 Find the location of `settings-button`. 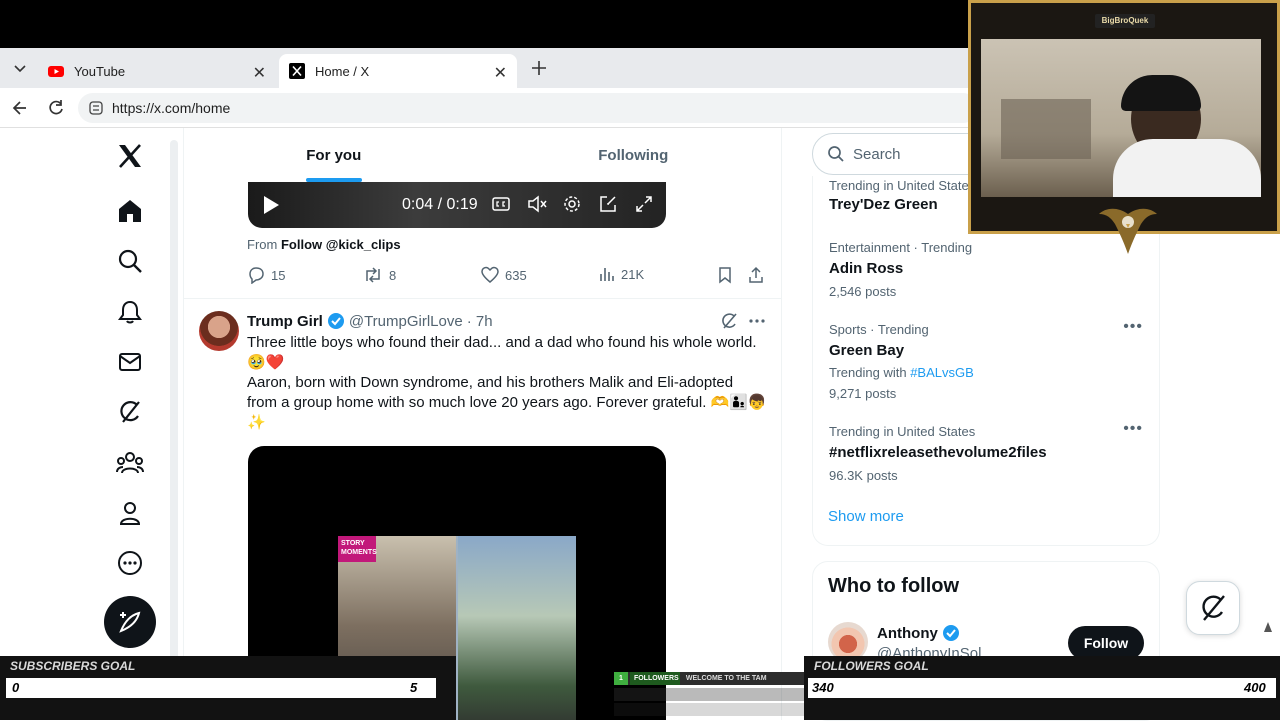

settings-button is located at coordinates (572, 204).